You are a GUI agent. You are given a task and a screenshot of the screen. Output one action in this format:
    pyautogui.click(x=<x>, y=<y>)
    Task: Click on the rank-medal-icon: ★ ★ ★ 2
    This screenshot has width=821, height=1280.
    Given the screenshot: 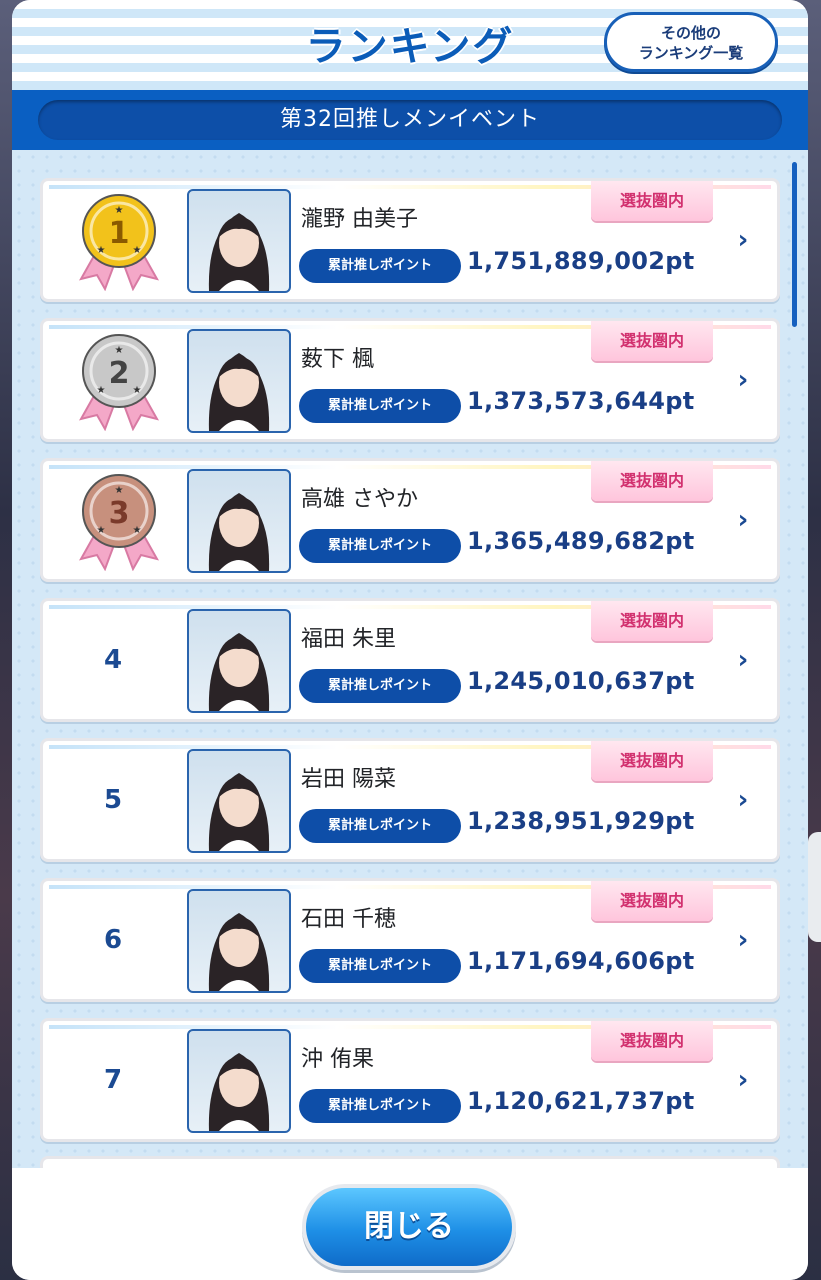 What is the action you would take?
    pyautogui.click(x=119, y=381)
    